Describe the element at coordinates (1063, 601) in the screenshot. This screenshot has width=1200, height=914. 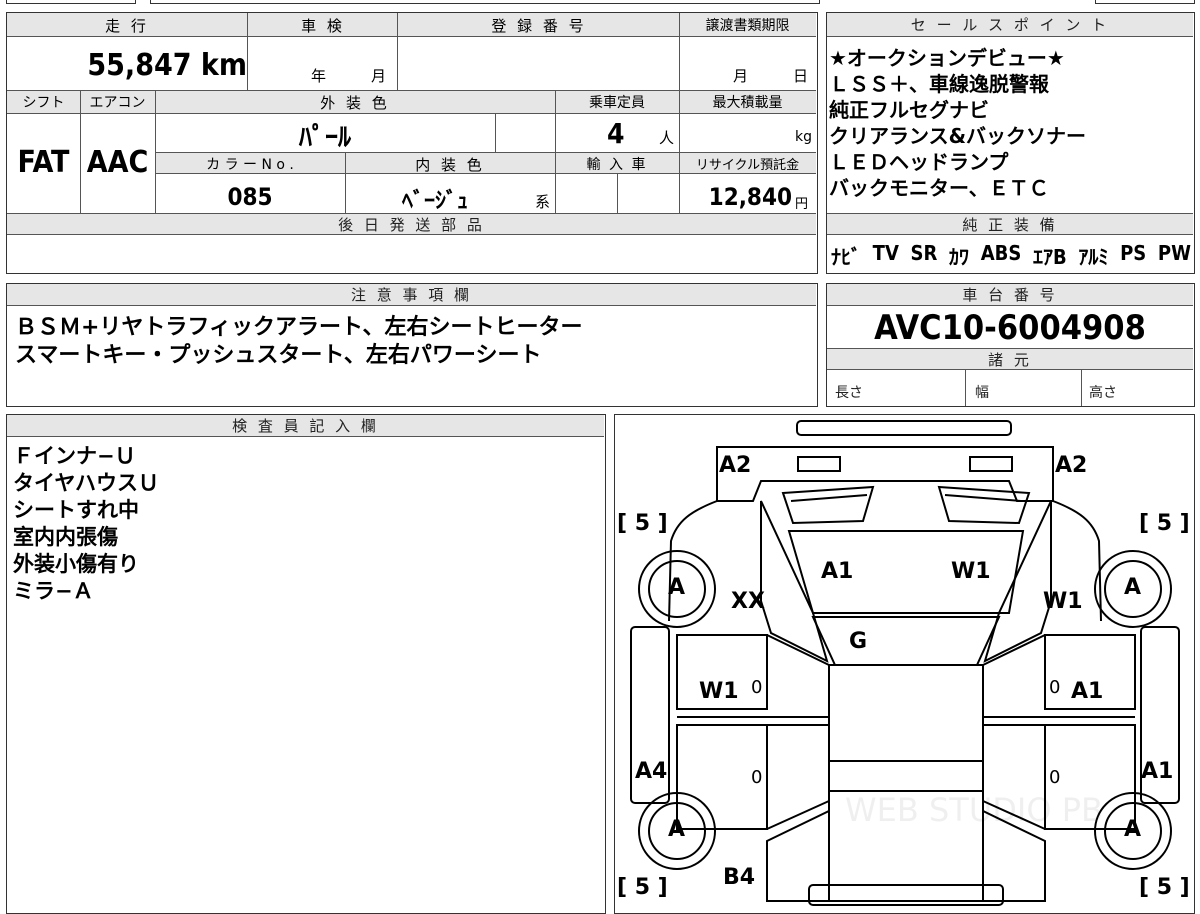
I see `damage-fender-right: W1` at that location.